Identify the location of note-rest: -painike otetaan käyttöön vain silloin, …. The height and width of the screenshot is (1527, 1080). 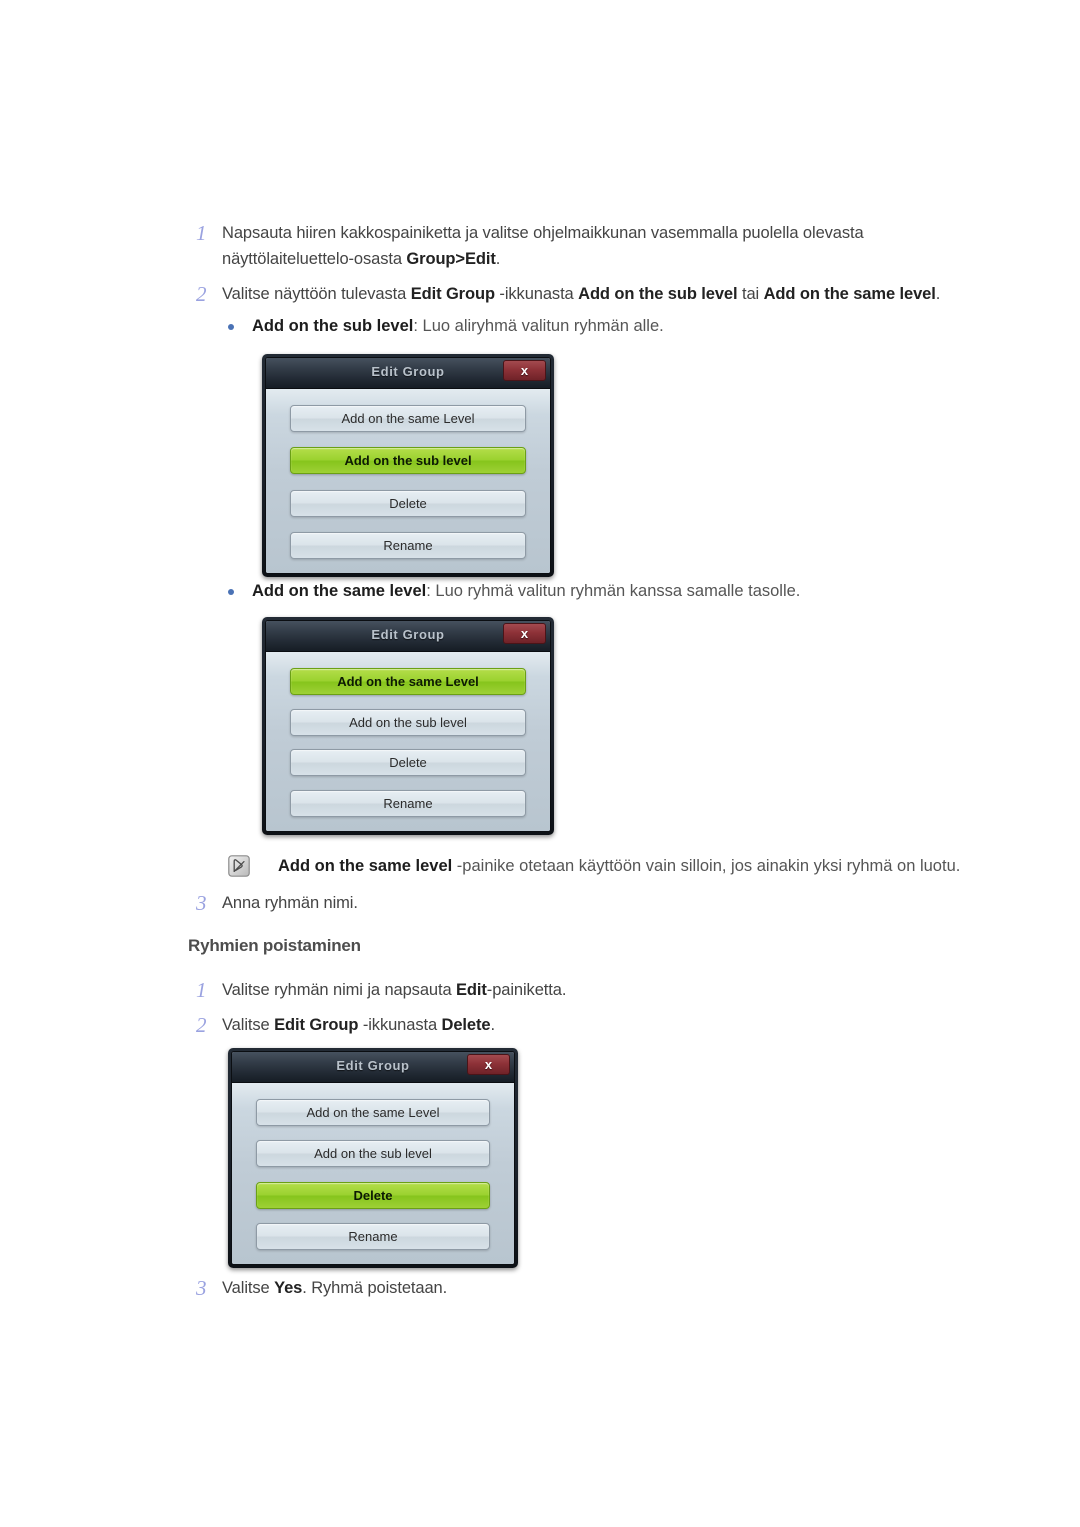
(706, 866).